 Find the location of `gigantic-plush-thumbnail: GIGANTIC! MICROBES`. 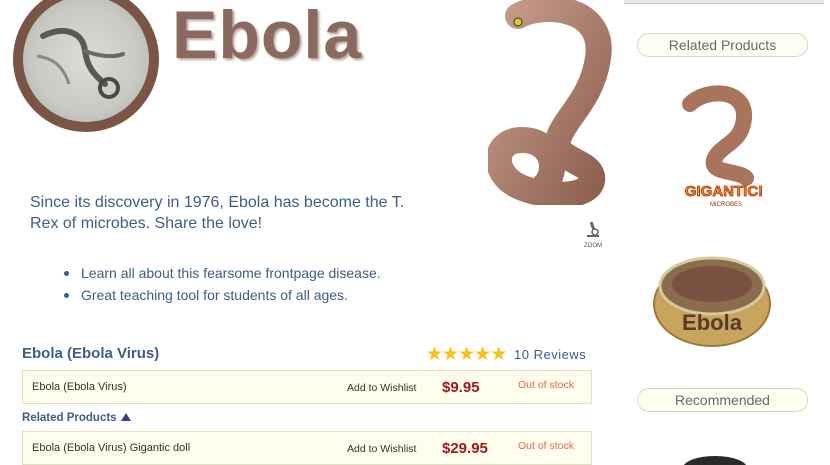

gigantic-plush-thumbnail: GIGANTIC! MICROBES is located at coordinates (723, 150).